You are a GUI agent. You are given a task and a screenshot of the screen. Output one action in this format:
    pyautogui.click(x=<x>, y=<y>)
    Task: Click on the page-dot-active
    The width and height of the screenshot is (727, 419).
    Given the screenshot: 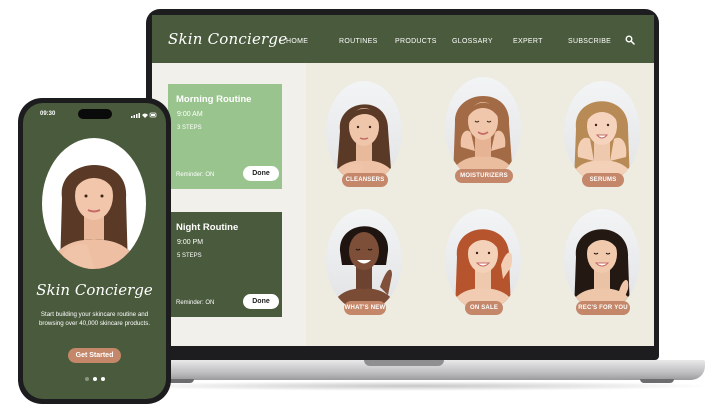 What is the action you would take?
    pyautogui.click(x=95, y=379)
    